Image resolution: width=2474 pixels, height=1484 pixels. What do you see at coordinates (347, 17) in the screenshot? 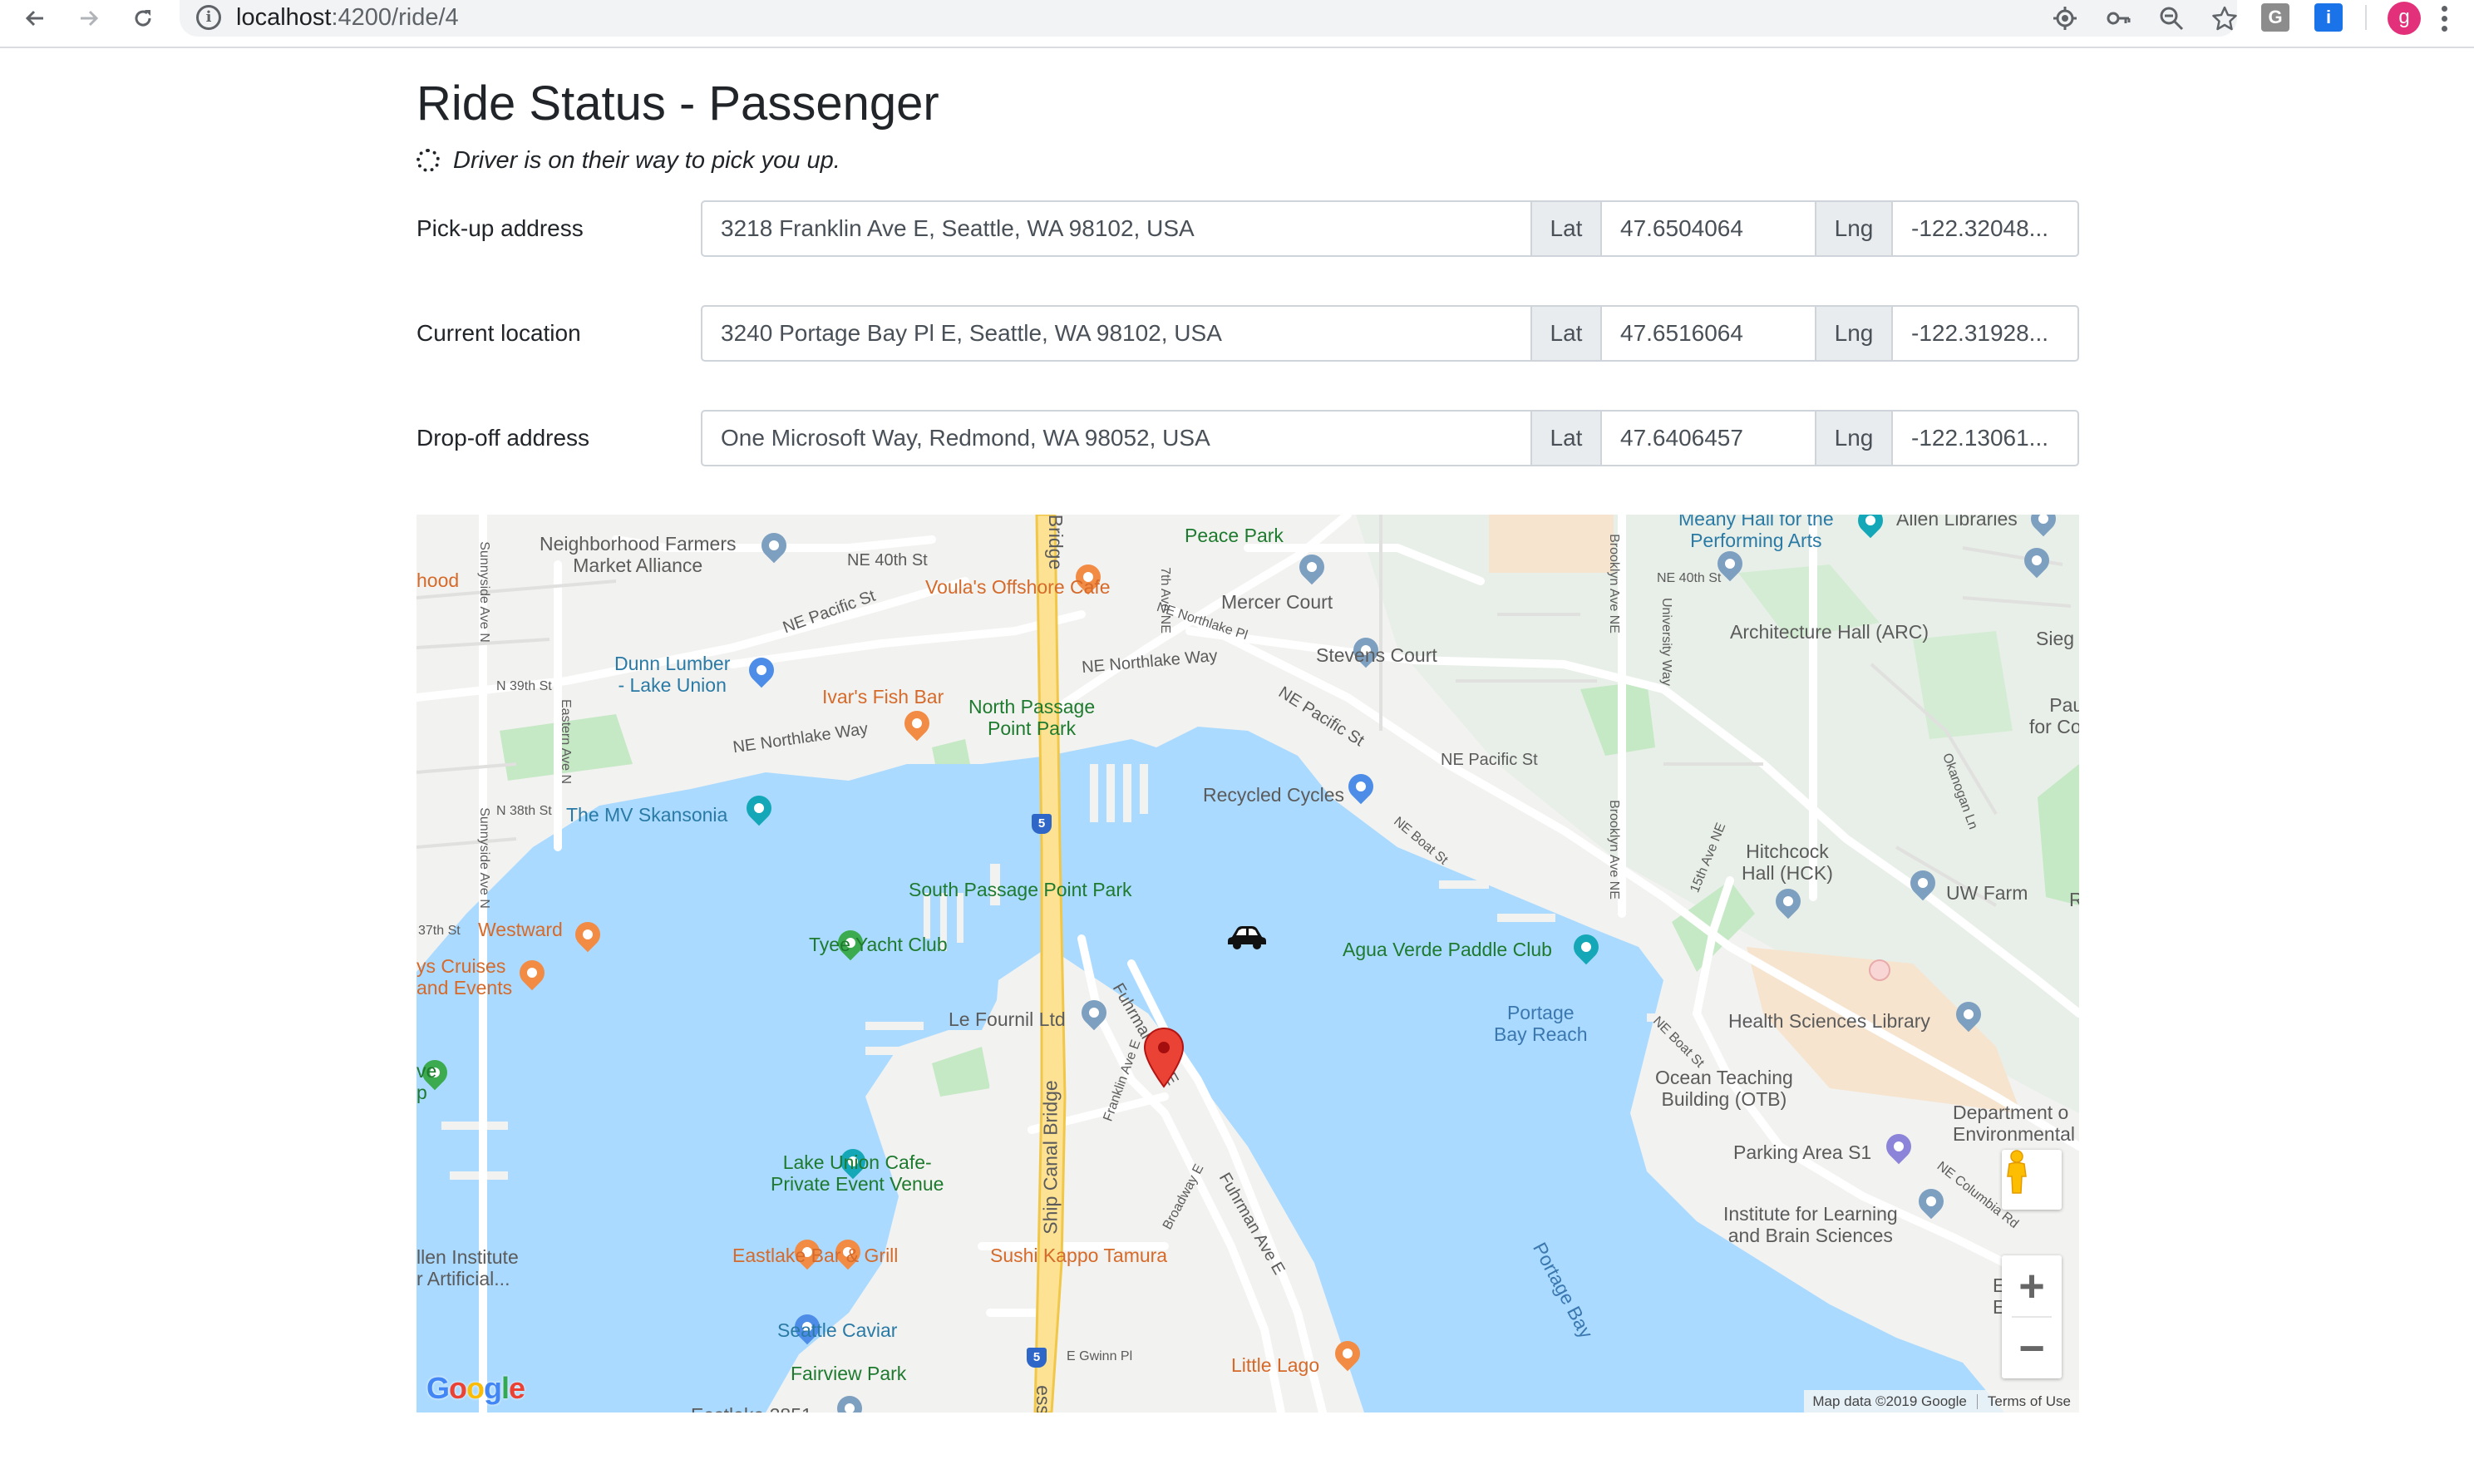
I see `url-text: localhost:4200/ride/4` at bounding box center [347, 17].